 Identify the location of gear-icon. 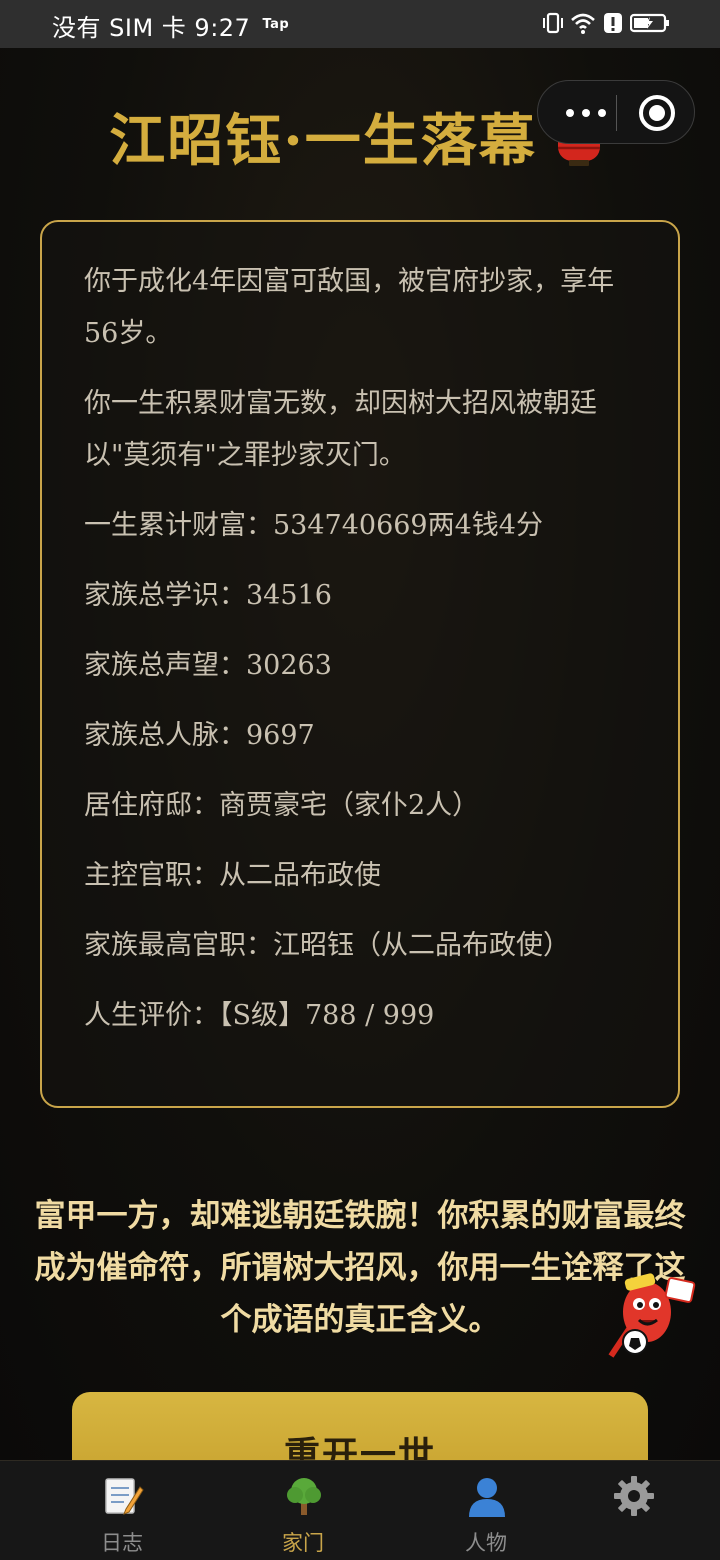
(634, 1496).